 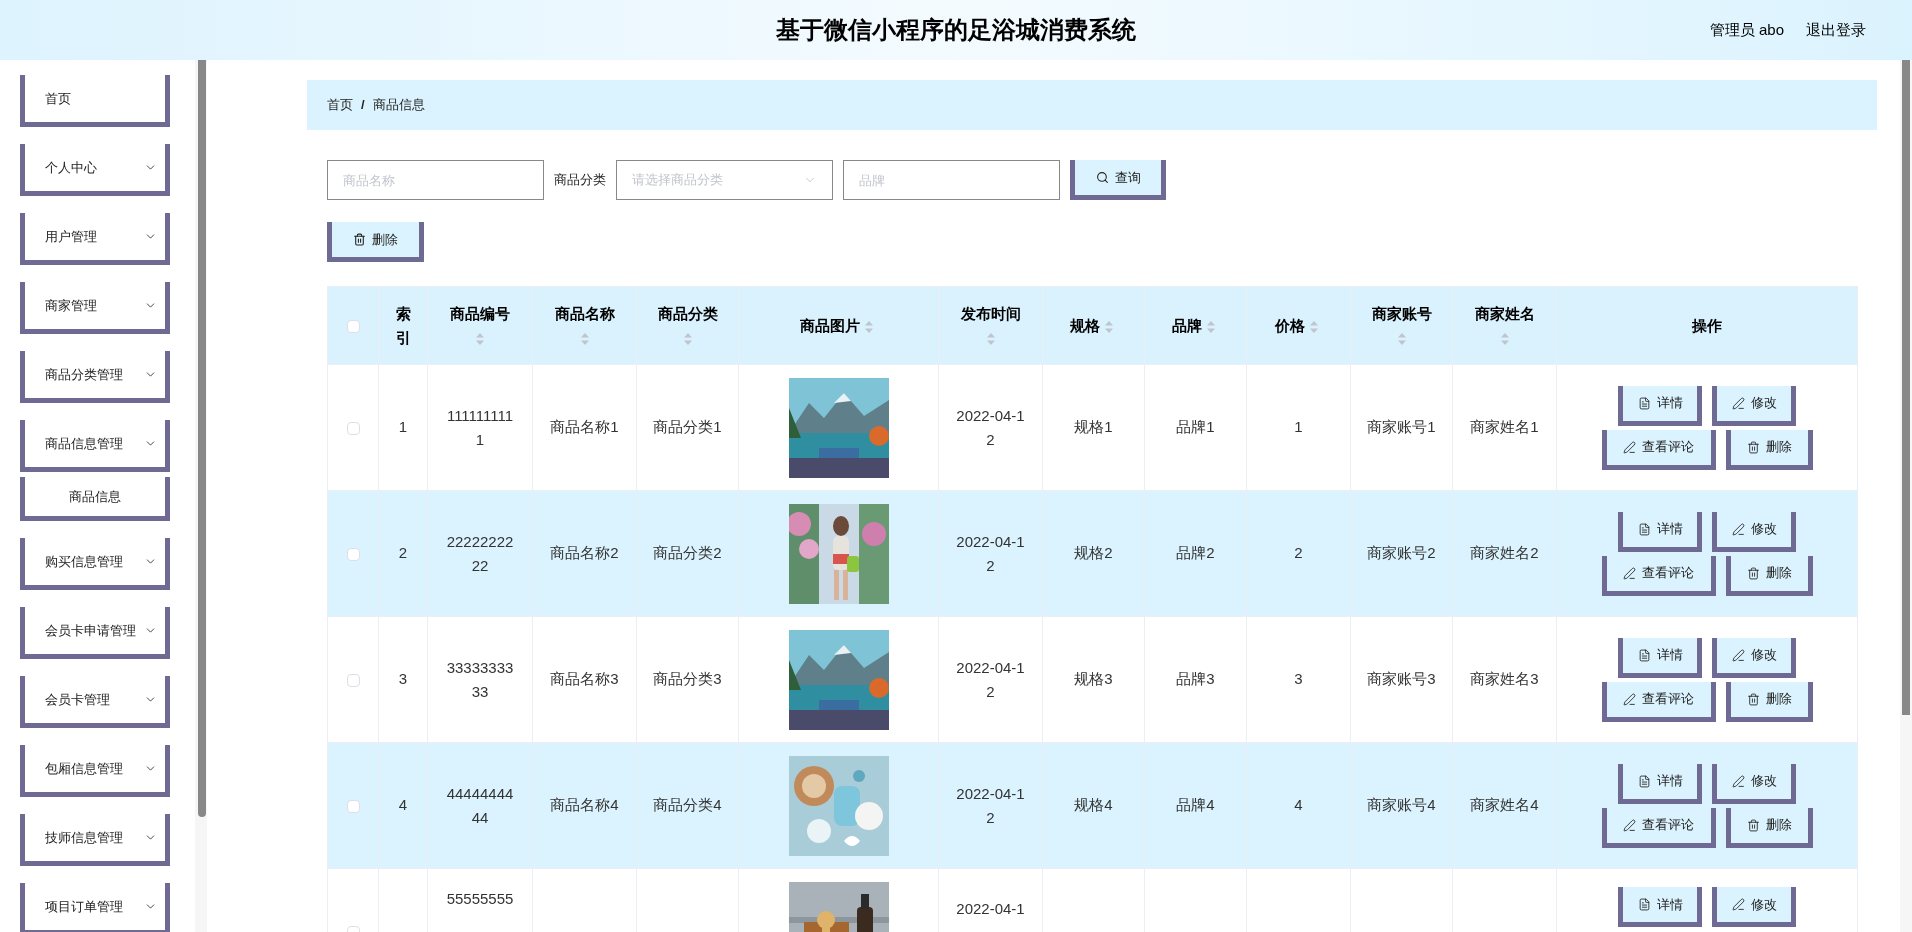 I want to click on table-cell: 1111111111, so click(x=480, y=427).